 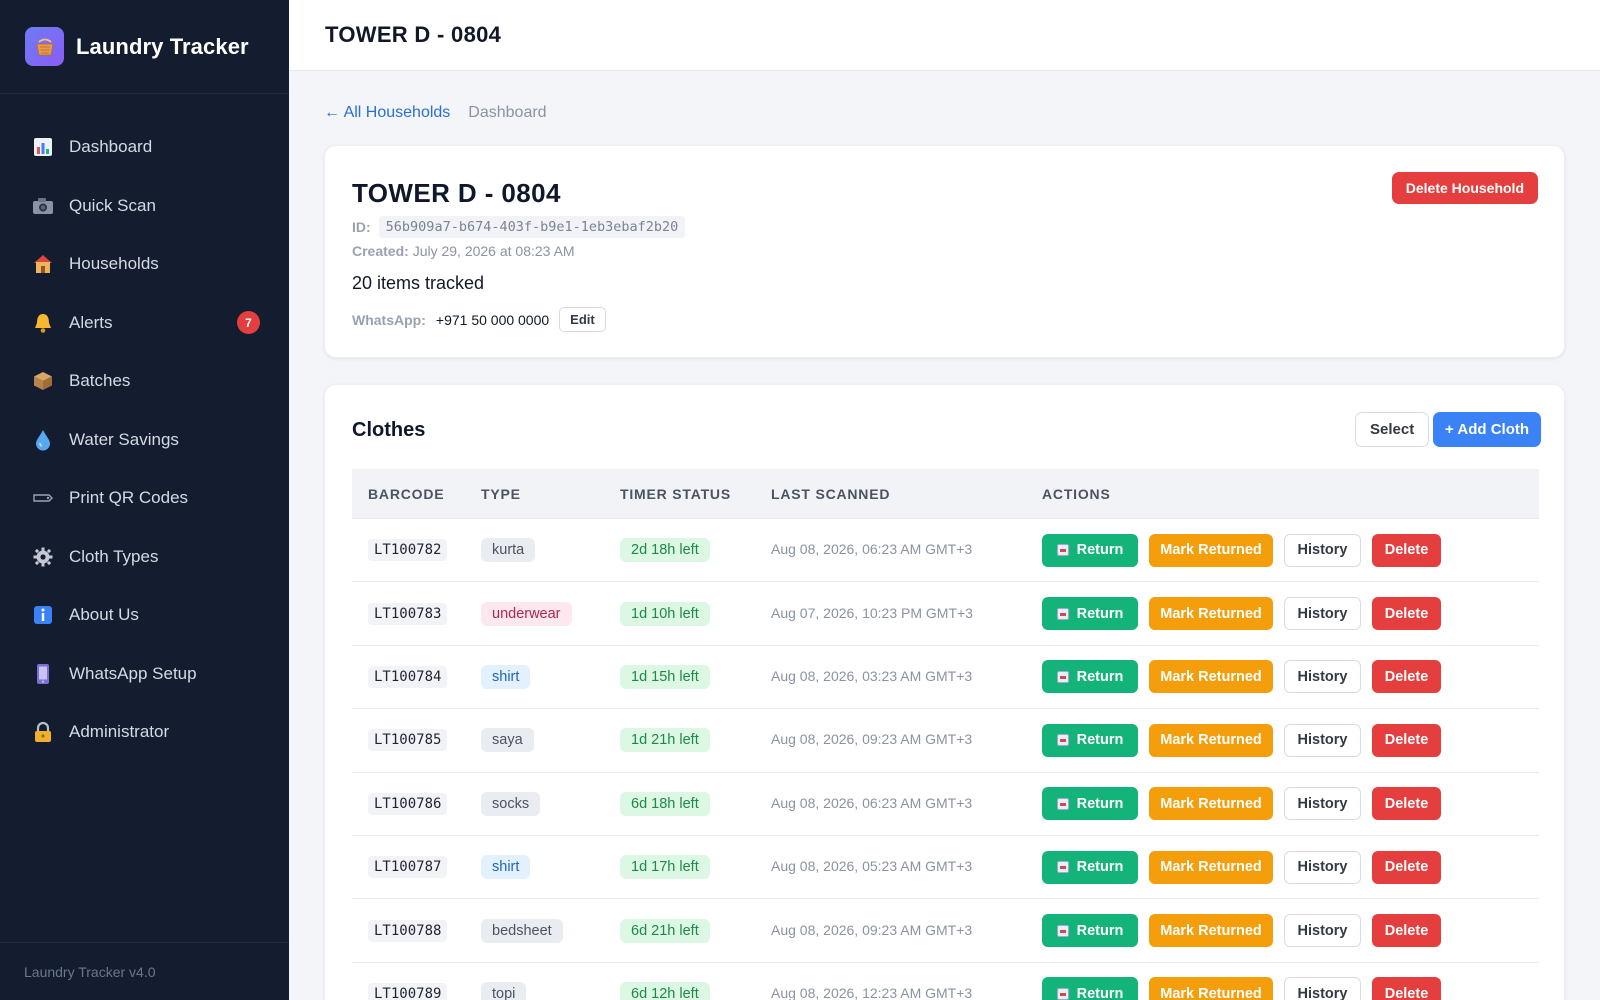 What do you see at coordinates (1392, 429) in the screenshot?
I see `select-button: Select` at bounding box center [1392, 429].